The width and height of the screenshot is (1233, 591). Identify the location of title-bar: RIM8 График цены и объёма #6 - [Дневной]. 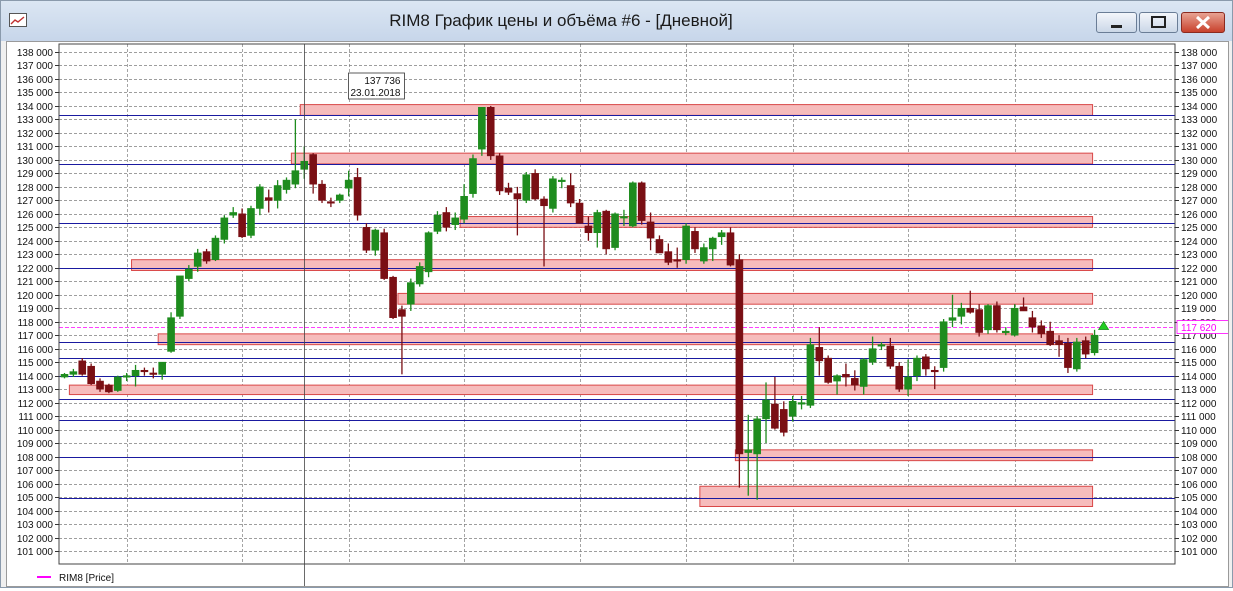
(616, 21).